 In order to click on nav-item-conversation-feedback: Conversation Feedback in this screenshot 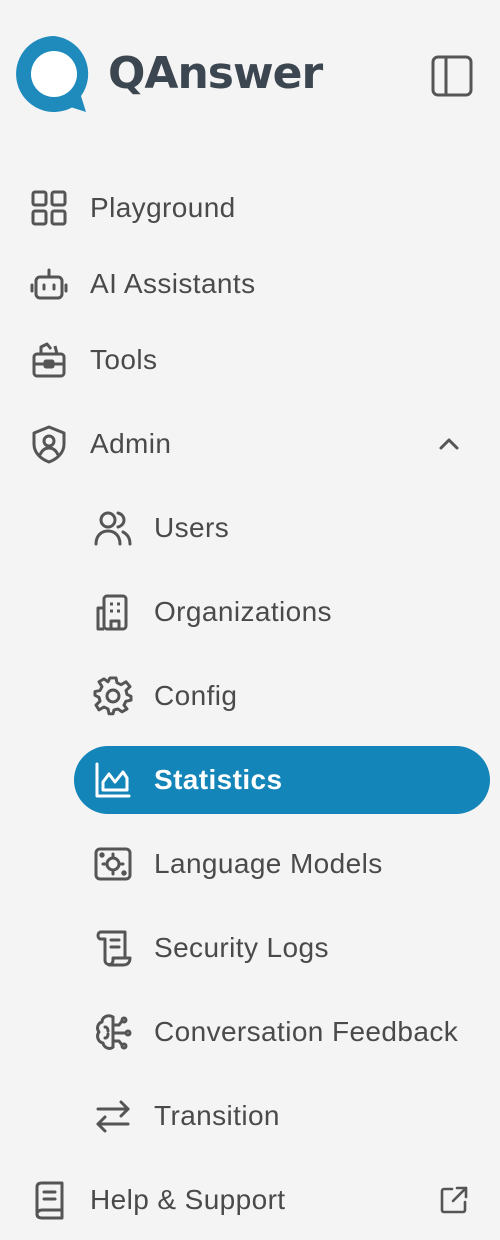, I will do `click(250, 1032)`.